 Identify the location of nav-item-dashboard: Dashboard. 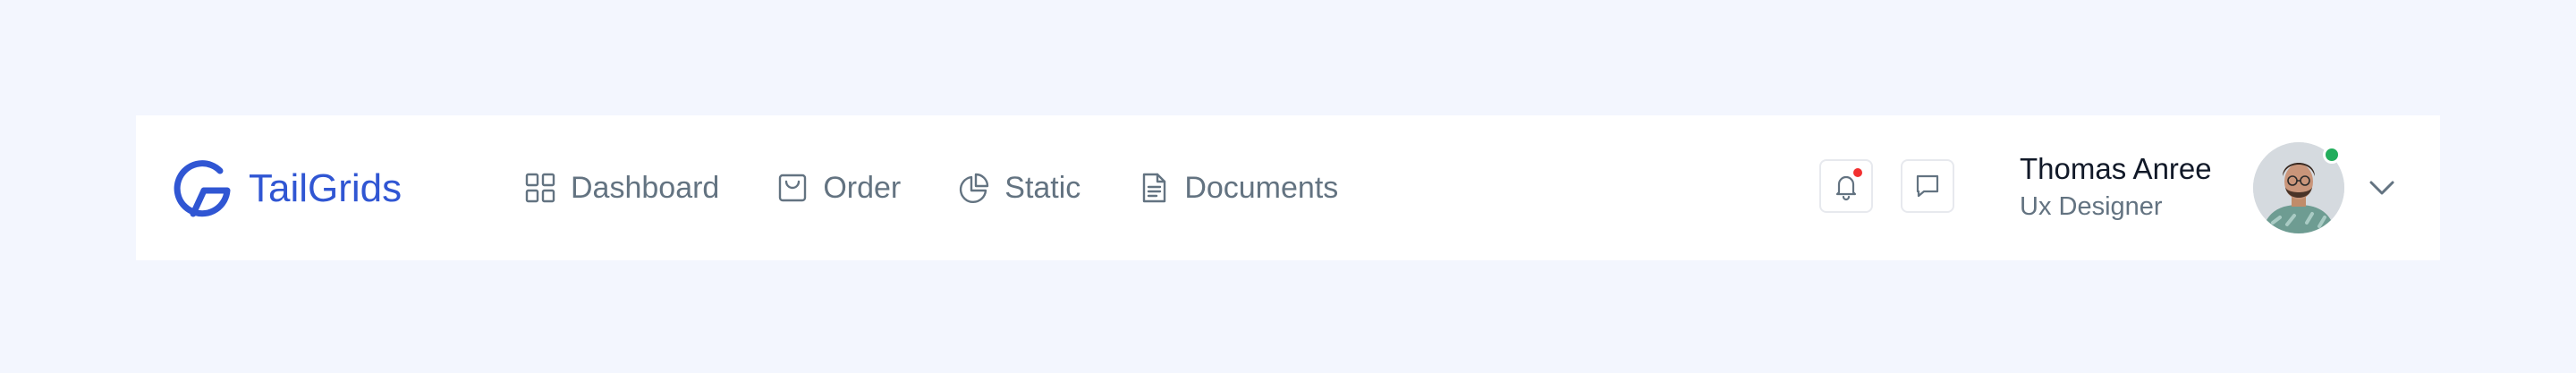
(621, 188).